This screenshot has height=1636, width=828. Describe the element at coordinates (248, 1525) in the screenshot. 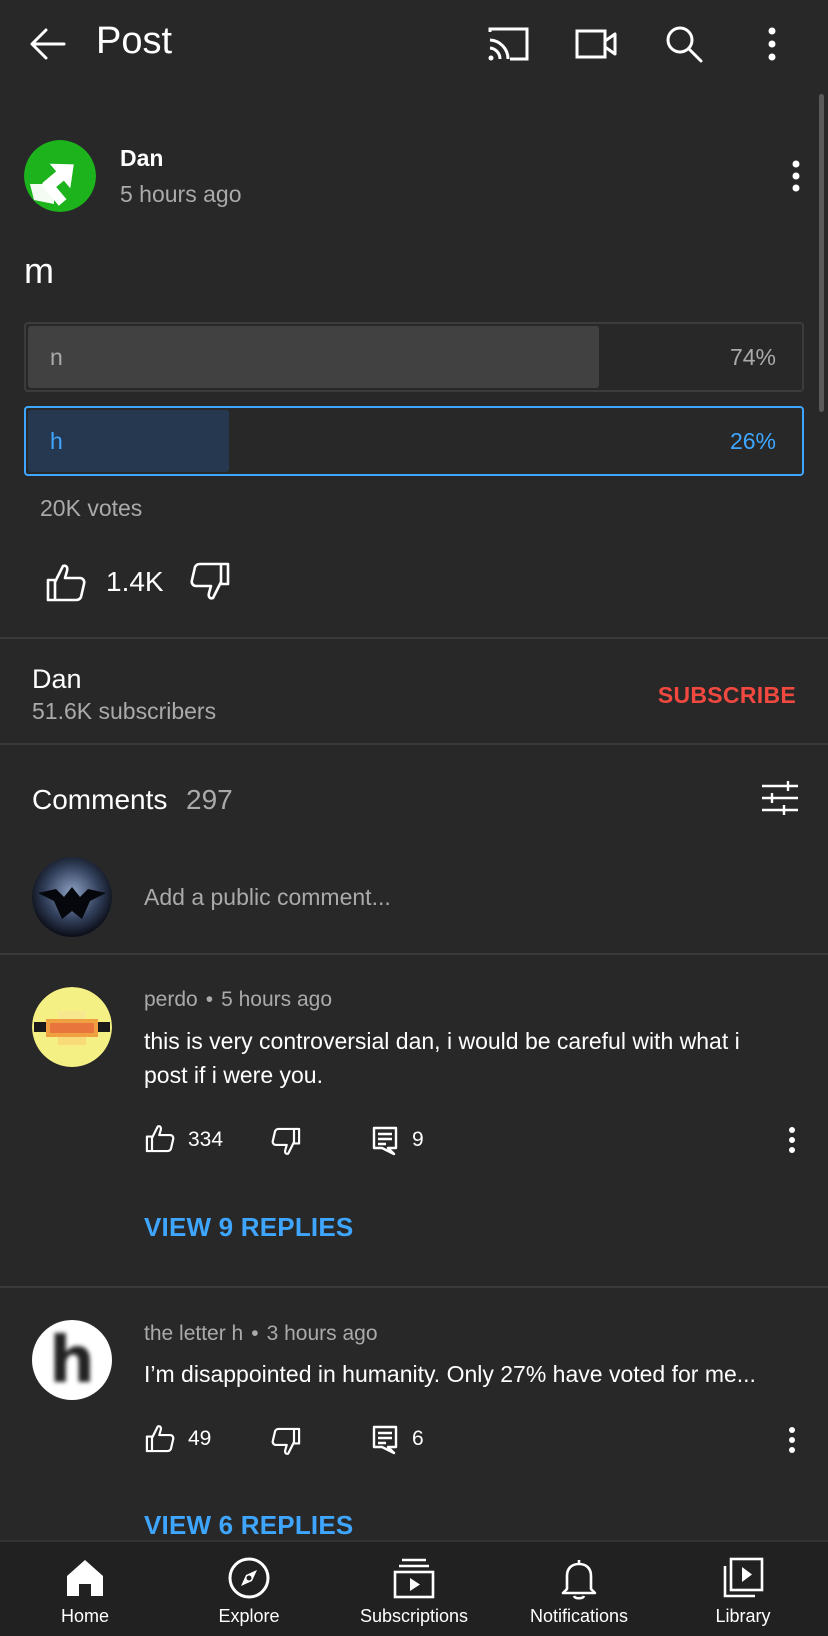

I see `view-replies-button: VIEW 6 REPLIES` at that location.